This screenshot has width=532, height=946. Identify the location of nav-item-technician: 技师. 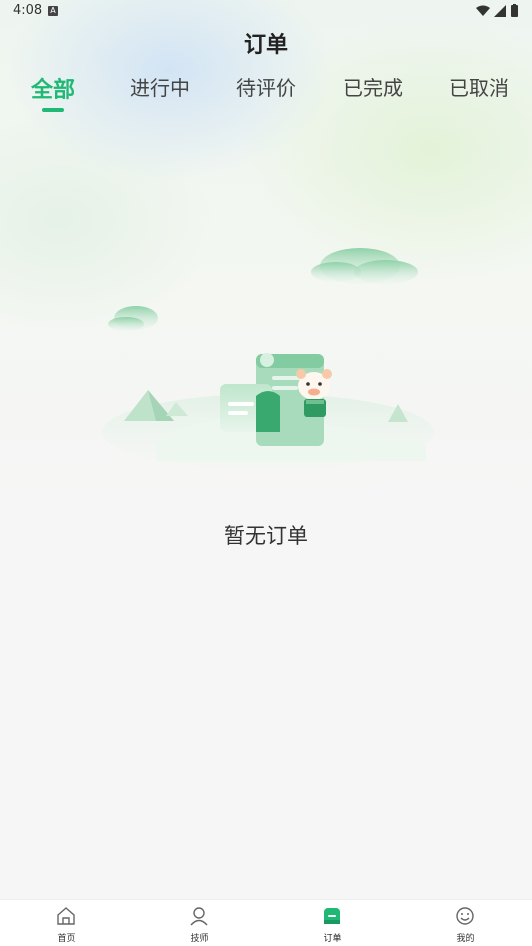
(199, 923).